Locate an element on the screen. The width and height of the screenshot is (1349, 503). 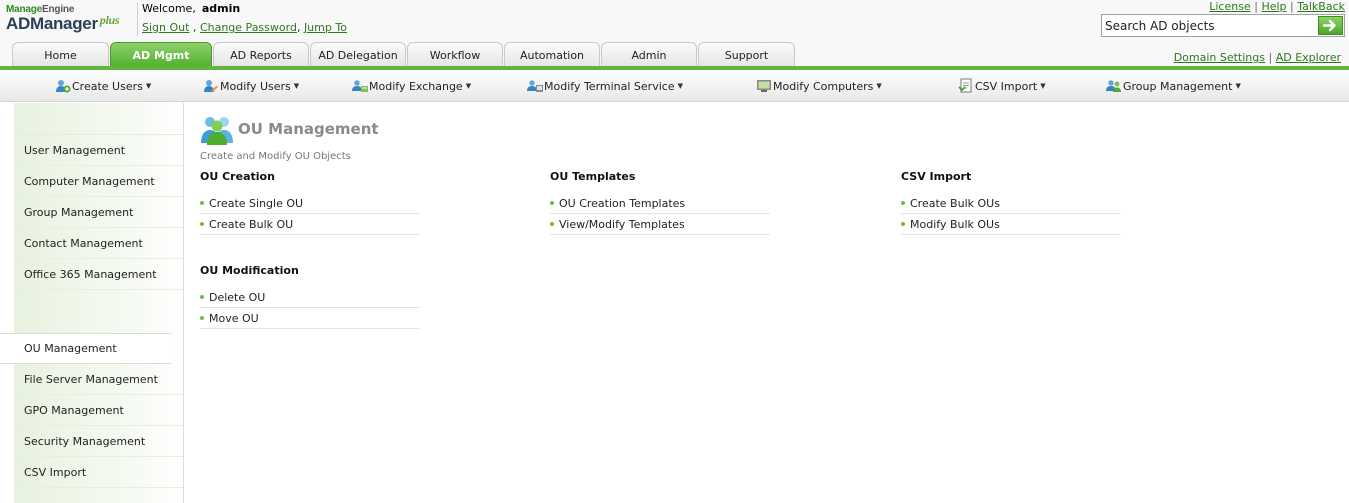
link-ou-creation-templates: OU Creation Templates is located at coordinates (660, 203).